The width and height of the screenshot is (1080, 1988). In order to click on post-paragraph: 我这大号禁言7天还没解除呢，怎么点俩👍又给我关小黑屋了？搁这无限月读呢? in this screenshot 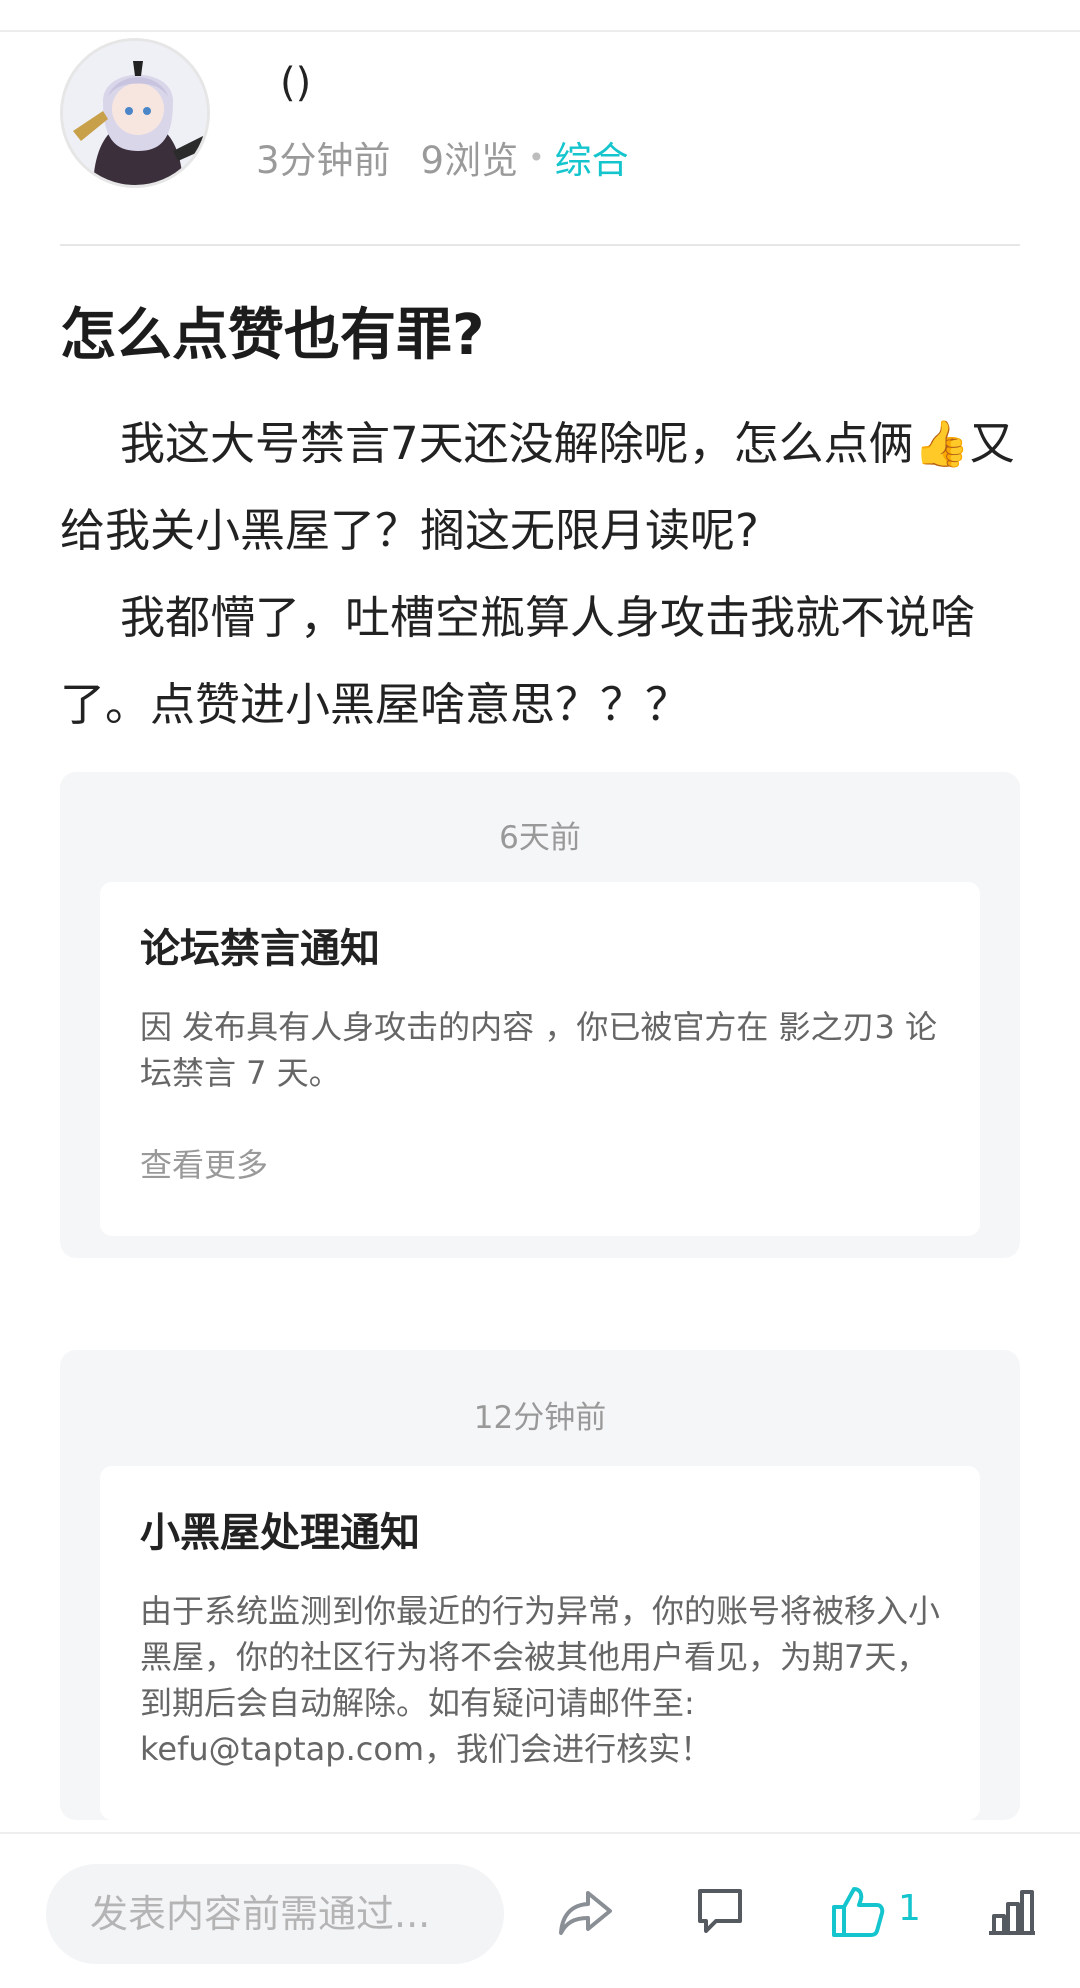, I will do `click(540, 487)`.